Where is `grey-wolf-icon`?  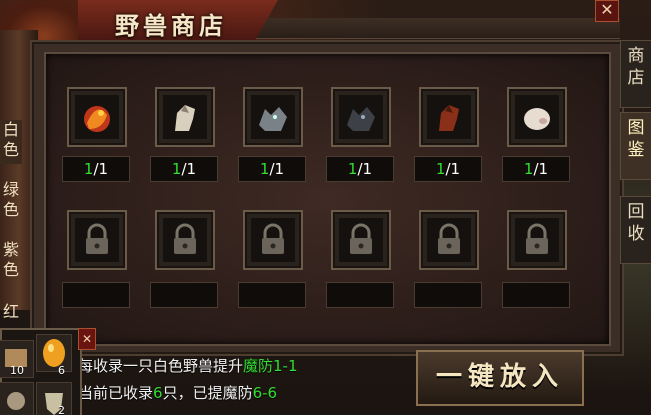 grey-wolf-icon is located at coordinates (273, 117).